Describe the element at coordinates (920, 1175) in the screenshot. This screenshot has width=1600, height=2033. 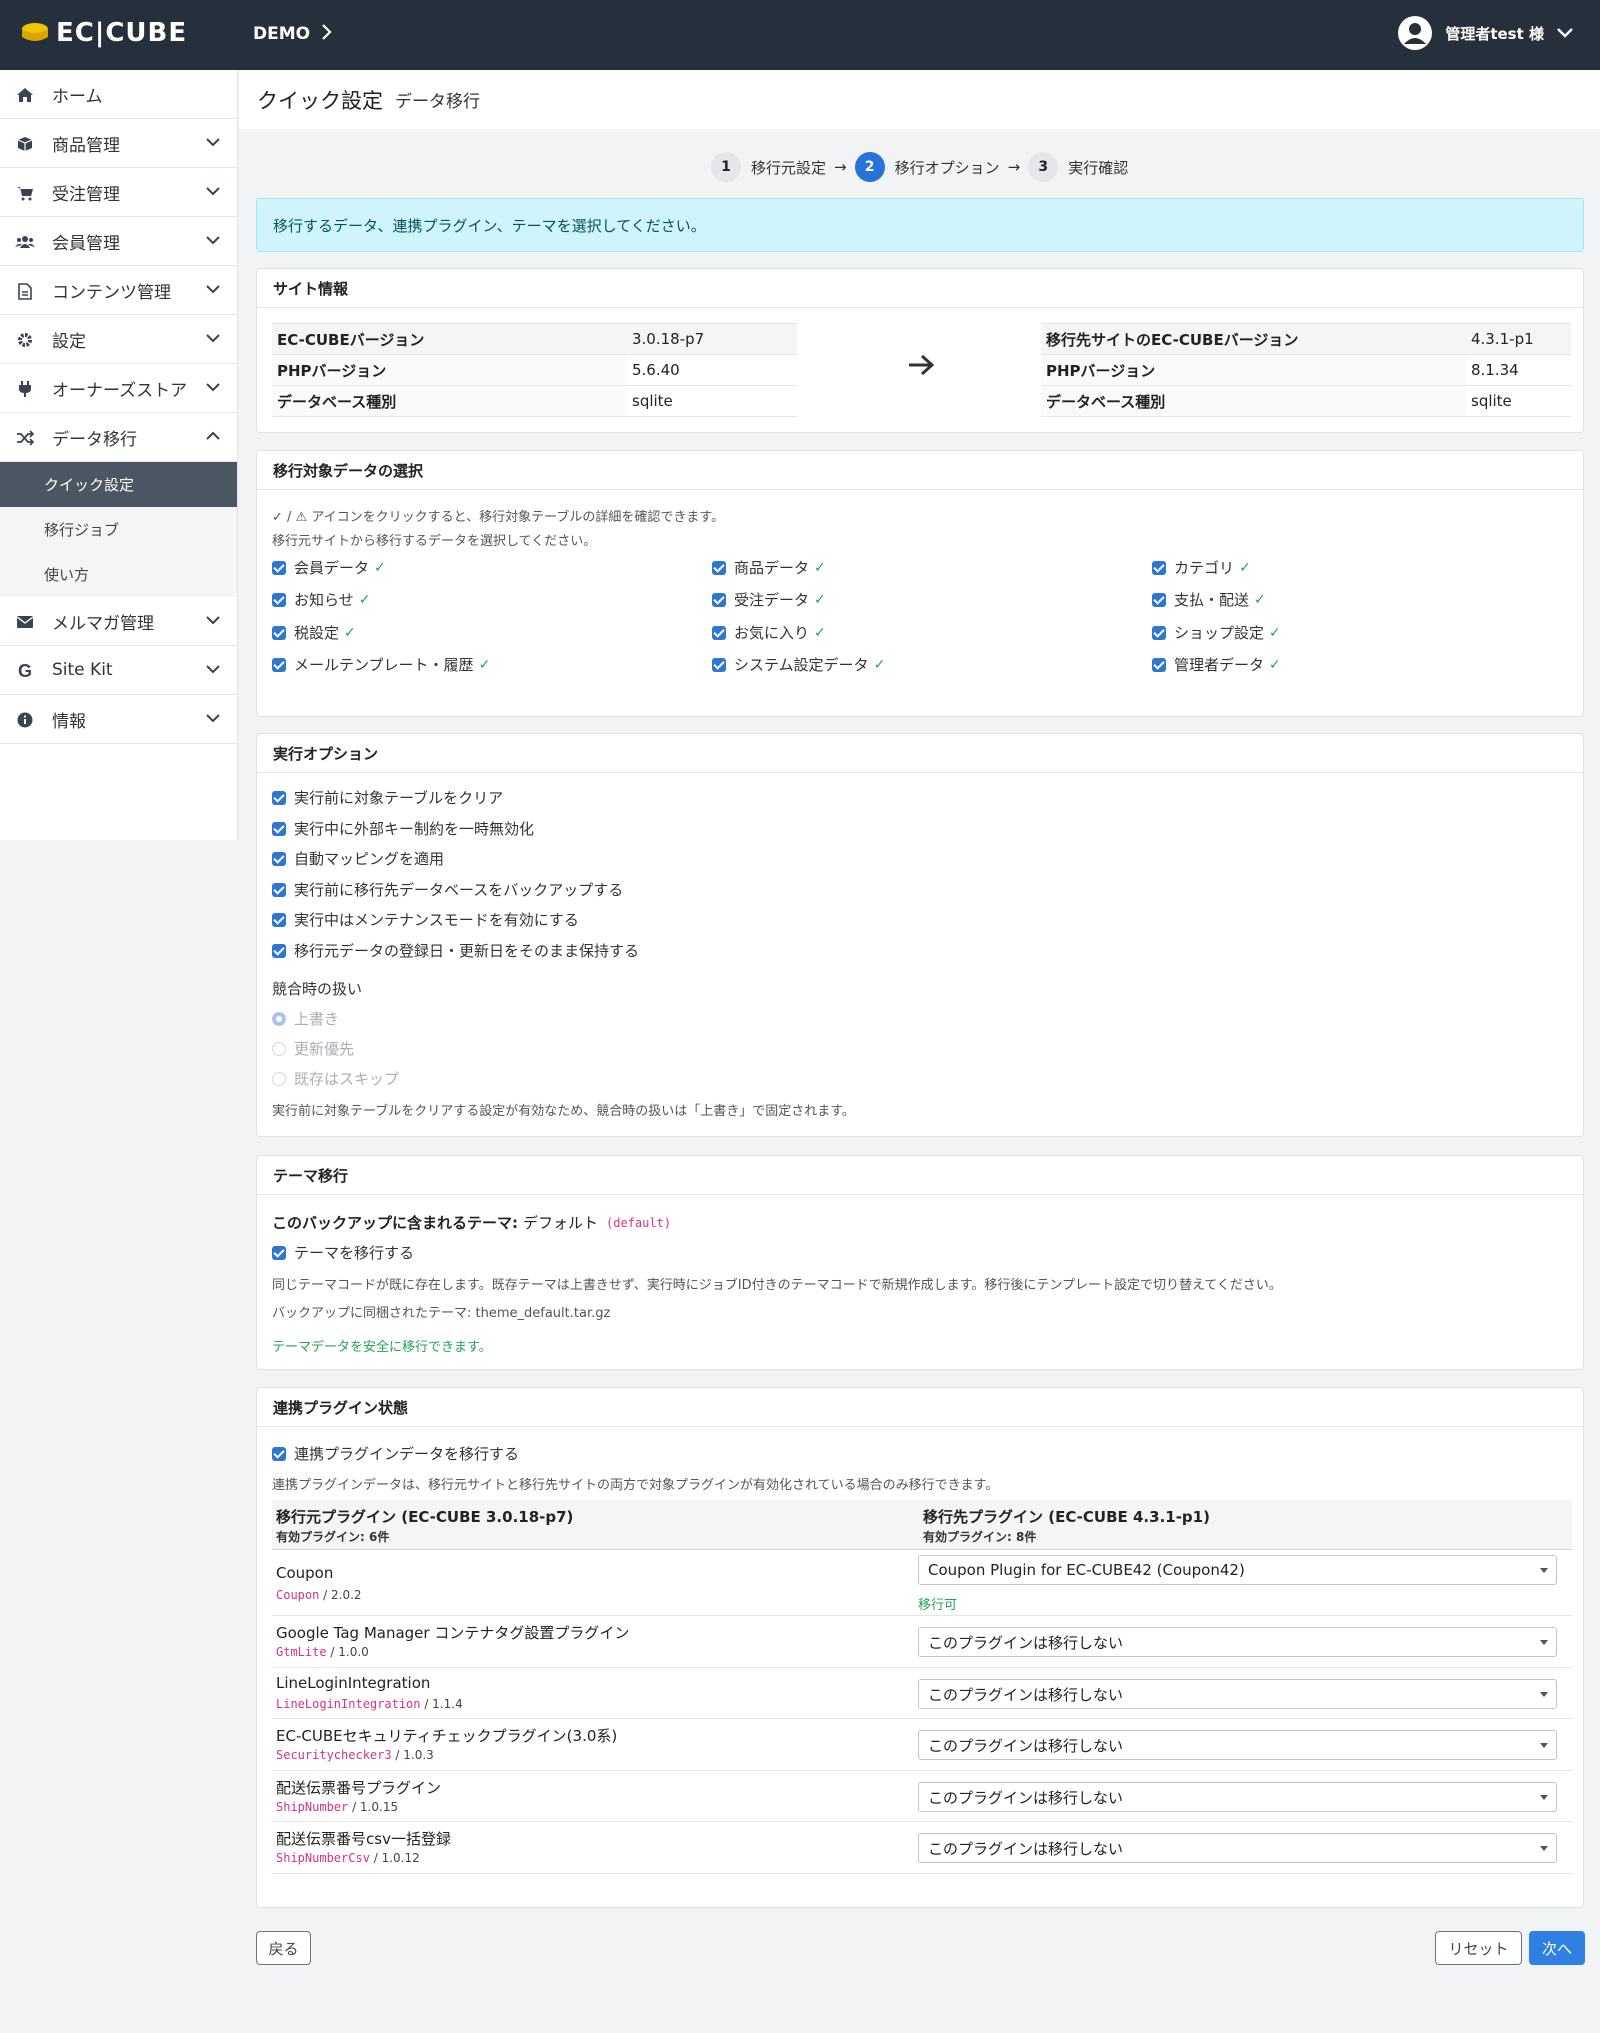
I see `card-header: テーマ移行` at that location.